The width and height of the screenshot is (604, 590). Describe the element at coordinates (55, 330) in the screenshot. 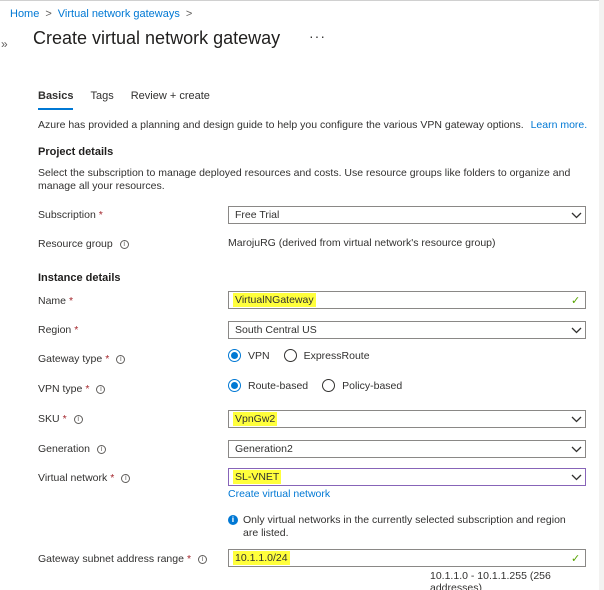

I see `region-label-text: Region` at that location.